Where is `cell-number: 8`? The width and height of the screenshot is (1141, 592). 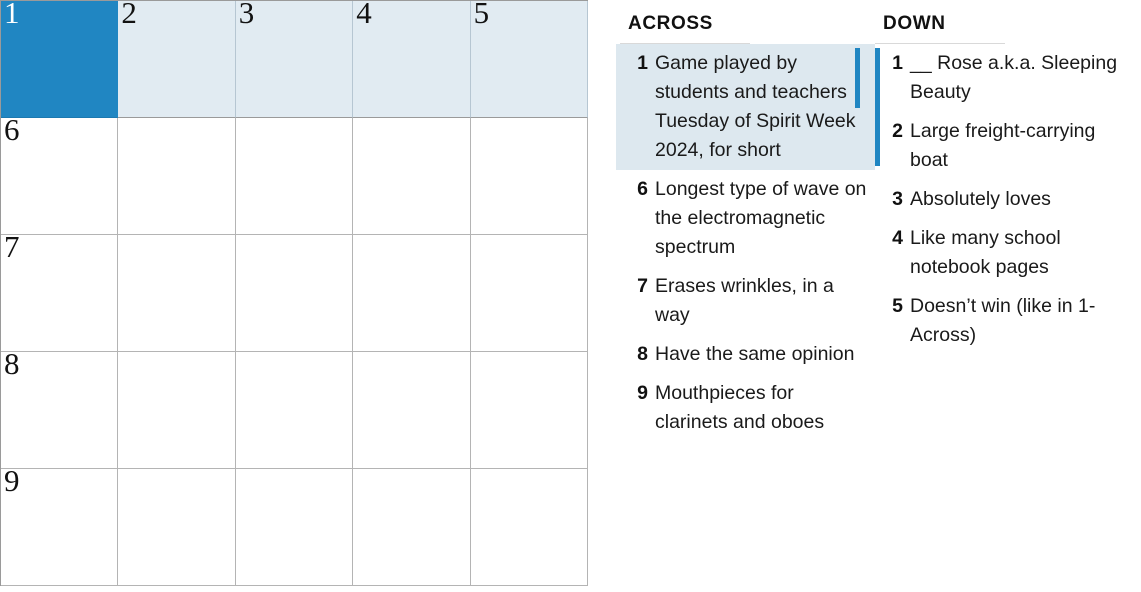 cell-number: 8 is located at coordinates (12, 363).